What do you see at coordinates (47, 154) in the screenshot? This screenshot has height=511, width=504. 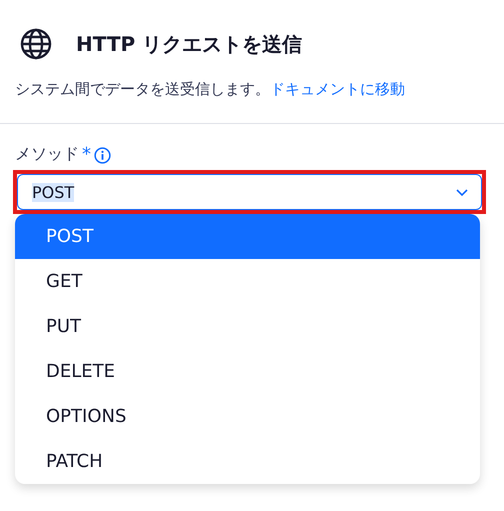 I see `field-label: メソッド` at bounding box center [47, 154].